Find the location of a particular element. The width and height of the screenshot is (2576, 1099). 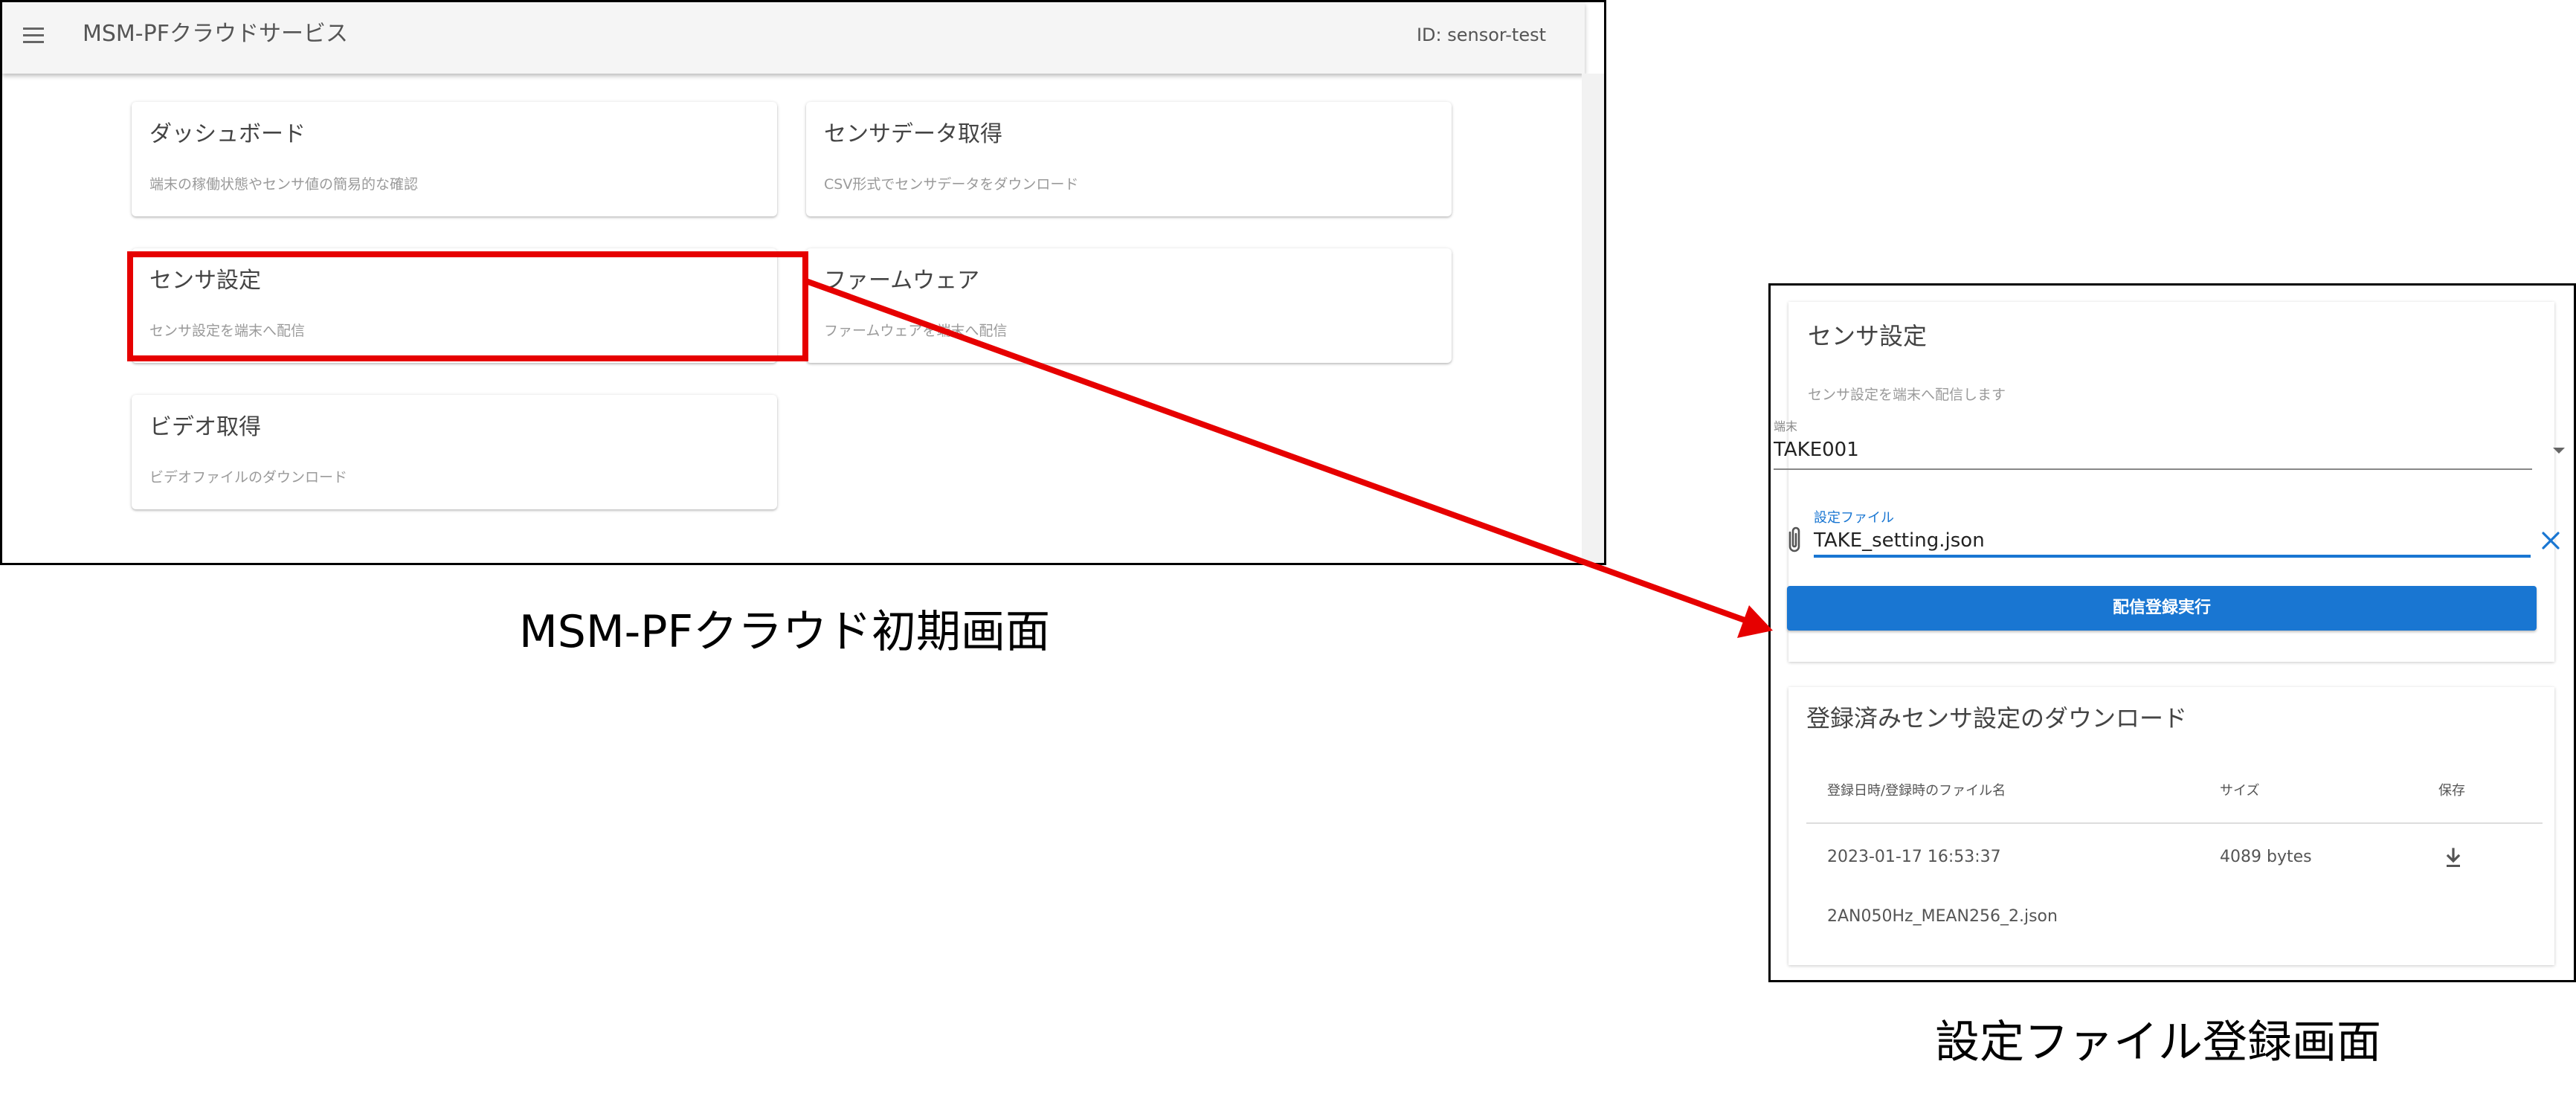

app-title: MSM-PFクラウドサービス is located at coordinates (215, 34).